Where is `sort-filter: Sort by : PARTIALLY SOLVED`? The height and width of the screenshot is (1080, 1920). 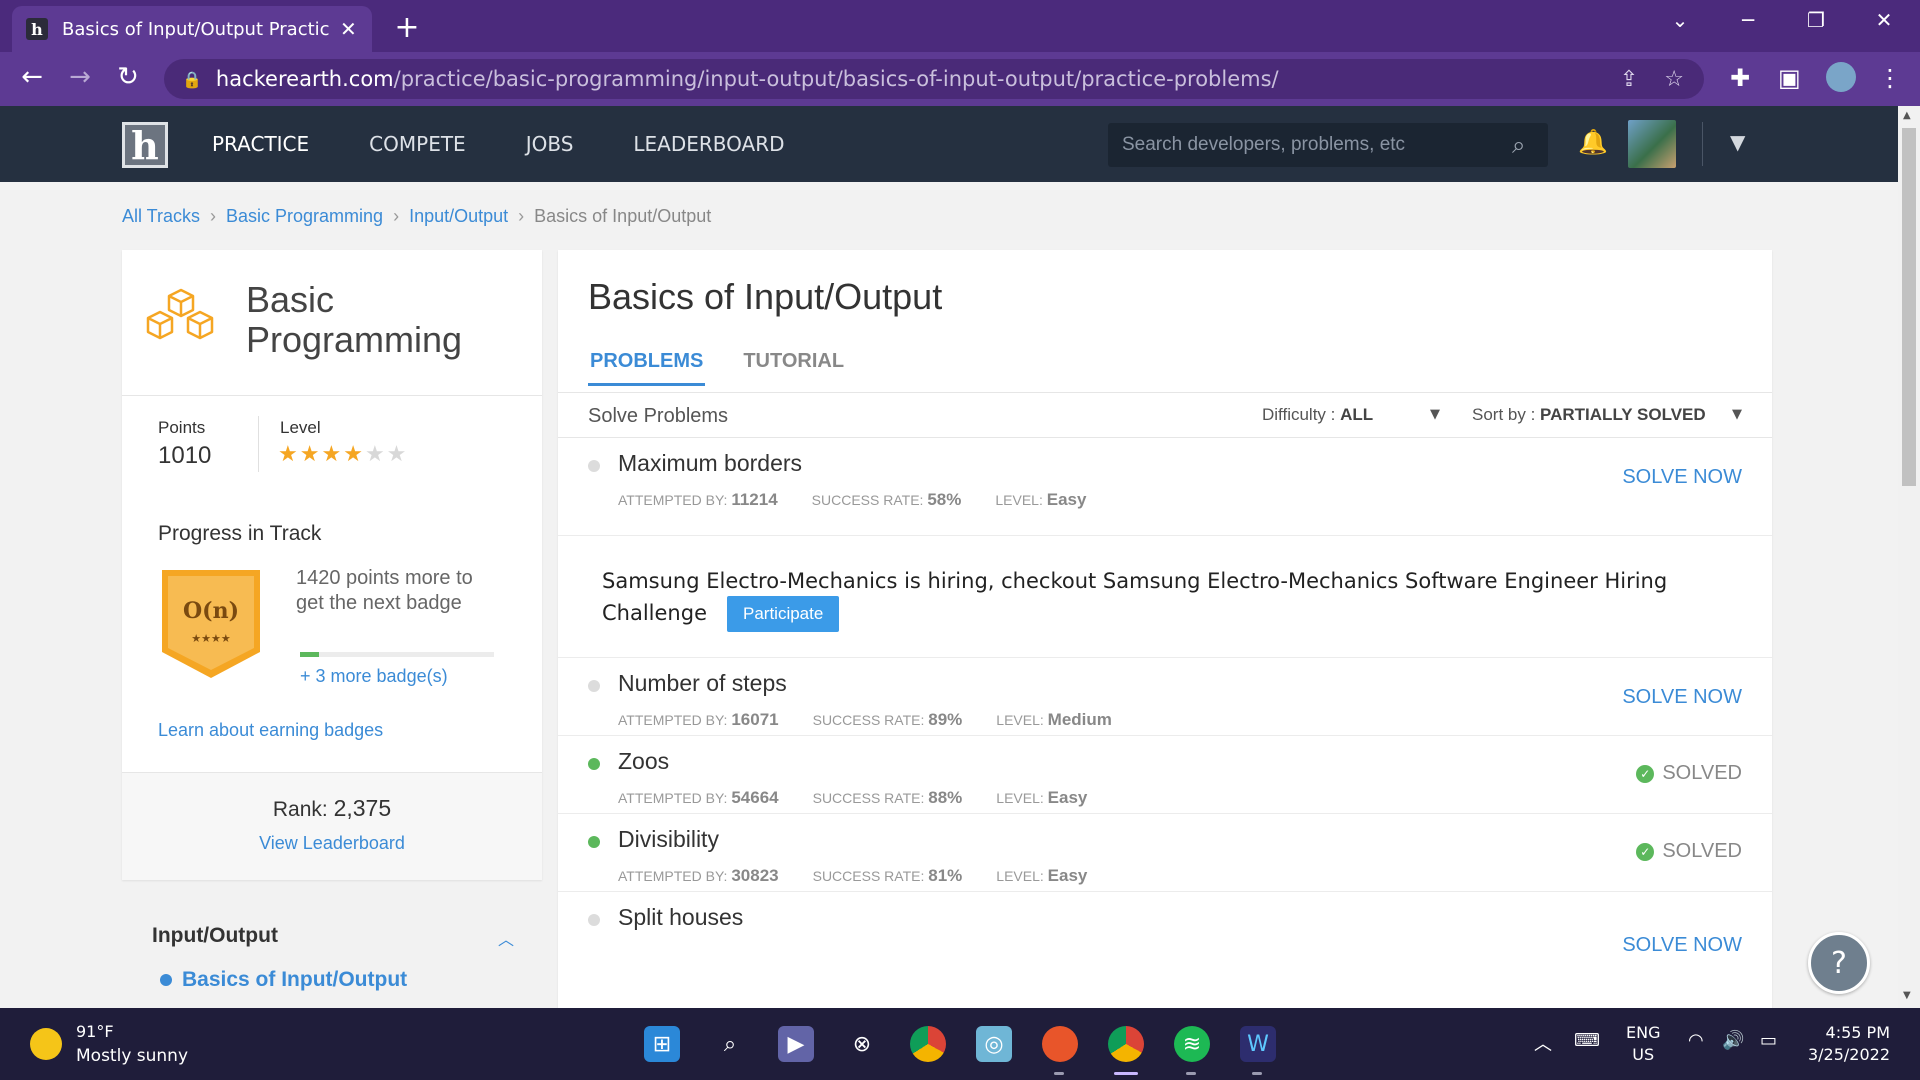 sort-filter: Sort by : PARTIALLY SOLVED is located at coordinates (1589, 415).